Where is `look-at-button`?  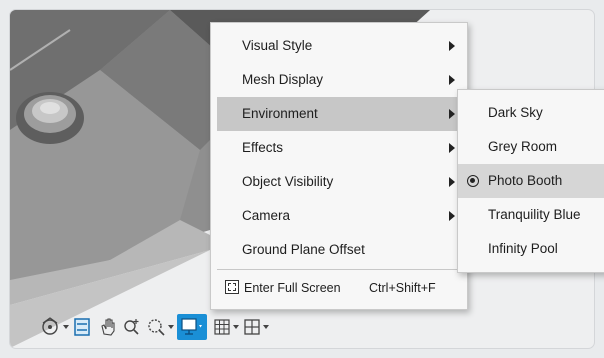
look-at-button is located at coordinates (82, 327).